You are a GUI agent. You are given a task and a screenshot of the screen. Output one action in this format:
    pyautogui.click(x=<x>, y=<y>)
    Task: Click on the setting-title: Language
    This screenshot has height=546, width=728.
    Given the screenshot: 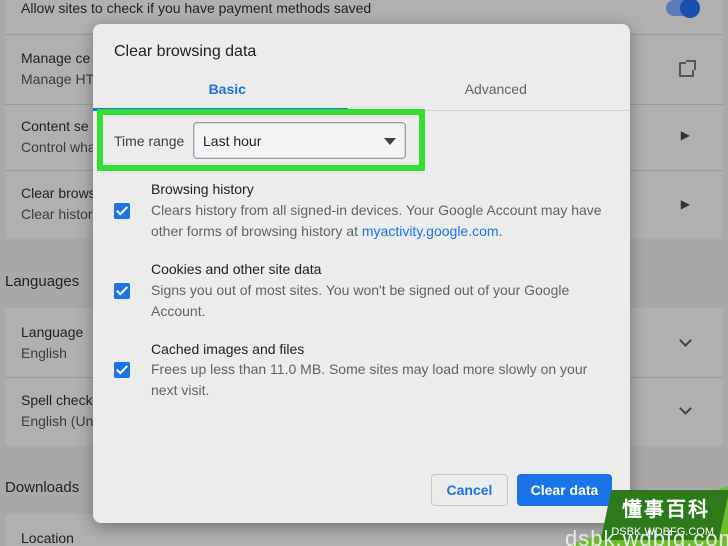 What is the action you would take?
    pyautogui.click(x=52, y=332)
    